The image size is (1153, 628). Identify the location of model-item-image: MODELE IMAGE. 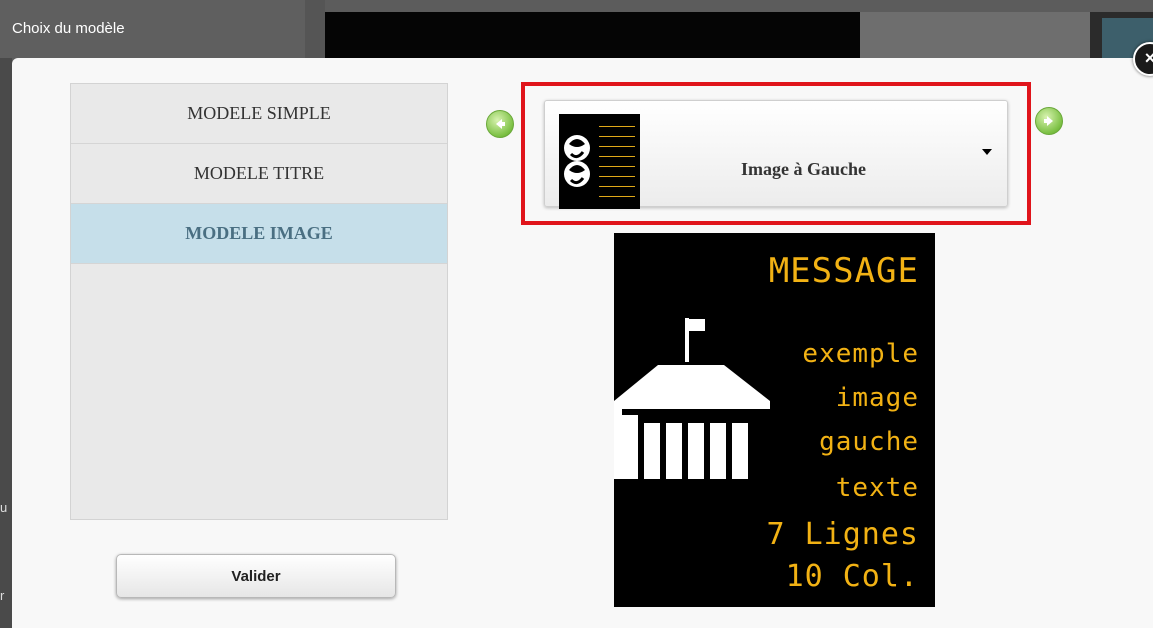
(259, 234).